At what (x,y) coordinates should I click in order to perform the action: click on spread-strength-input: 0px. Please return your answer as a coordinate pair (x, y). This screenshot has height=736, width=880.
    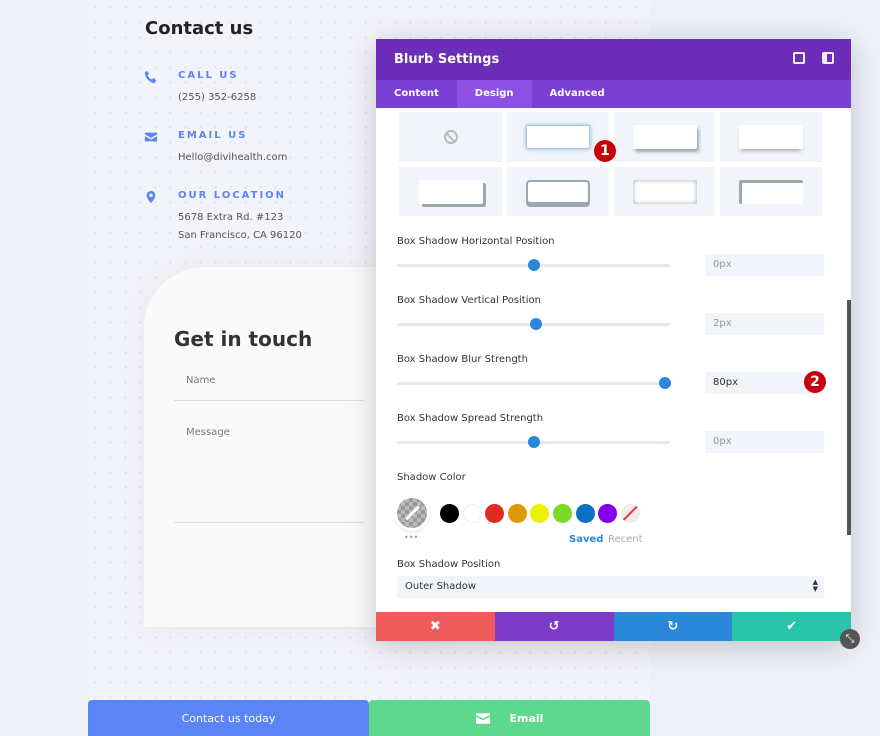
    Looking at the image, I should click on (764, 442).